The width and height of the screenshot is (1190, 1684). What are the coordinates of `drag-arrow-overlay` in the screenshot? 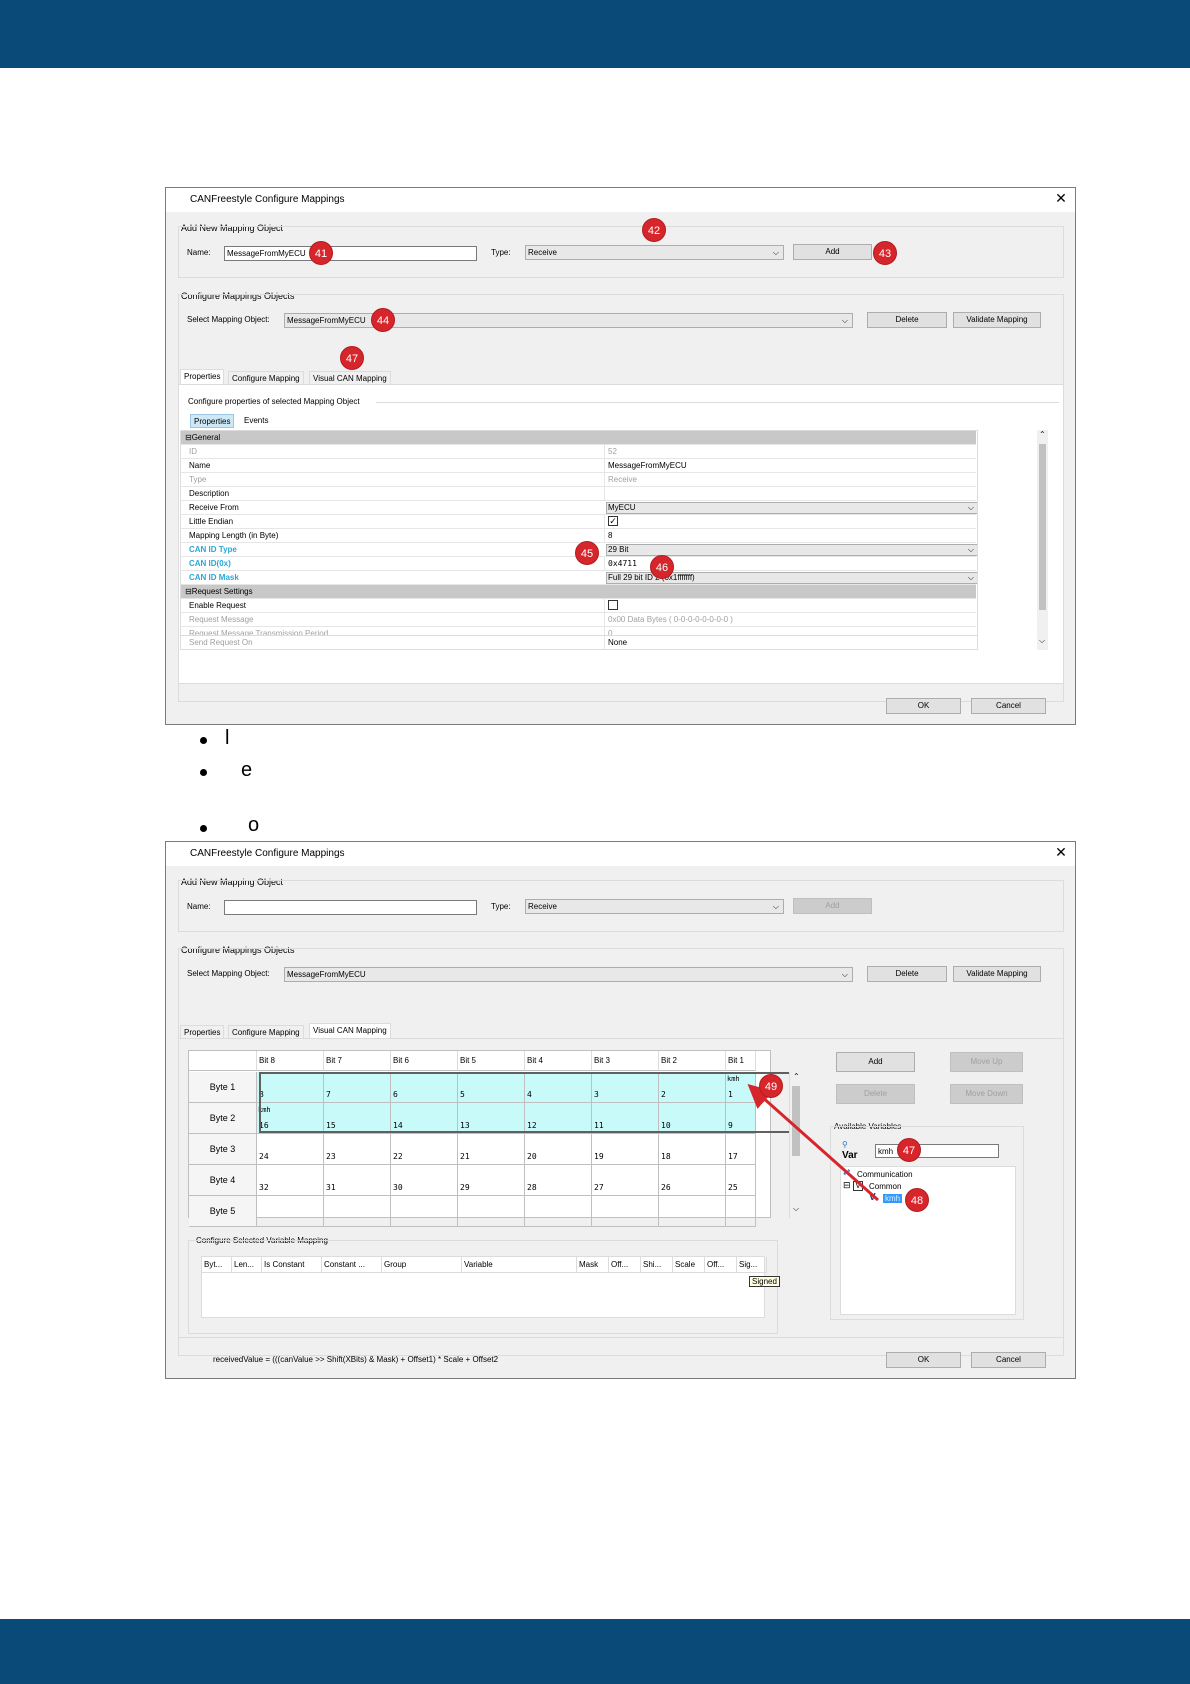 It's located at (813, 1143).